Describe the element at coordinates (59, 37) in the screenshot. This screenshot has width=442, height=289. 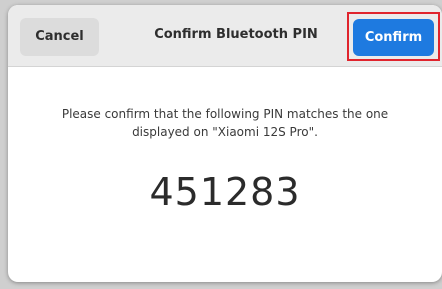
I see `cancel-button: Cancel` at that location.